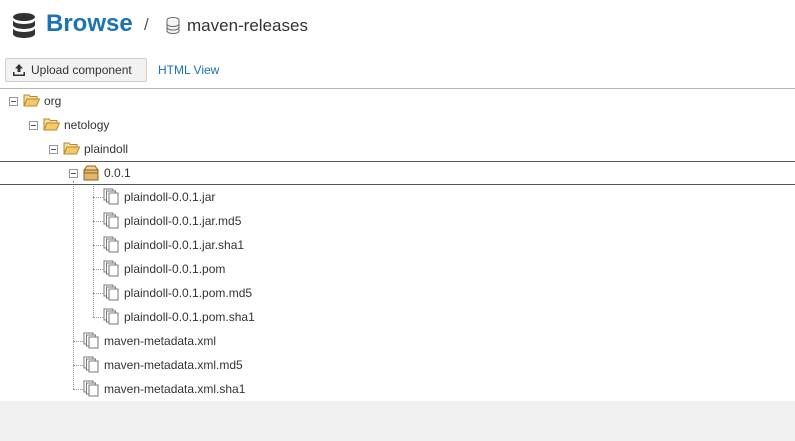  What do you see at coordinates (397, 317) in the screenshot?
I see `tree-node-file: plaindoll-0.0.1.pom.sha1` at bounding box center [397, 317].